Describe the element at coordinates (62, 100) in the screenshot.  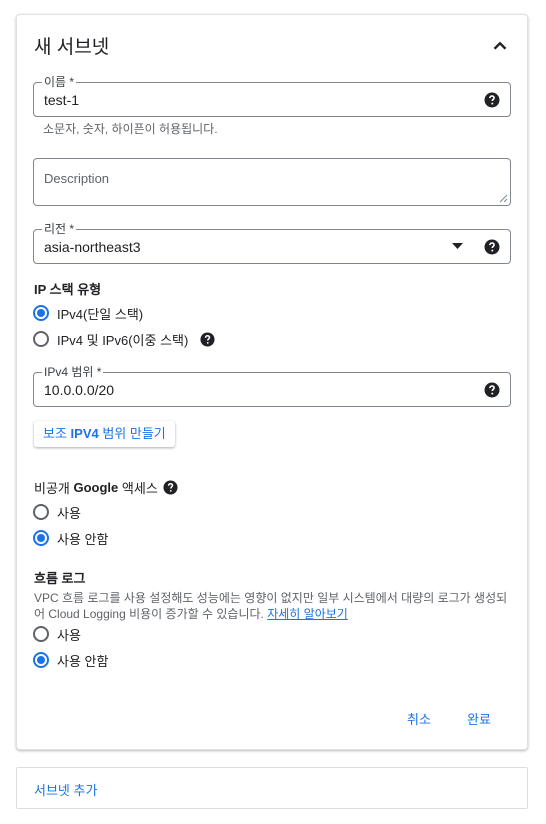
I see `name-field-value: test-1` at that location.